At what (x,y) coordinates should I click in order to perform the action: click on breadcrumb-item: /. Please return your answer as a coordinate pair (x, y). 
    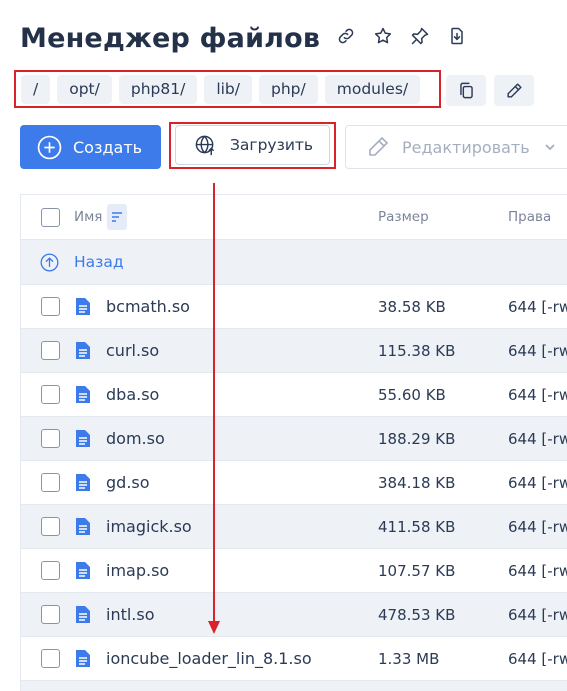
    Looking at the image, I should click on (36, 89).